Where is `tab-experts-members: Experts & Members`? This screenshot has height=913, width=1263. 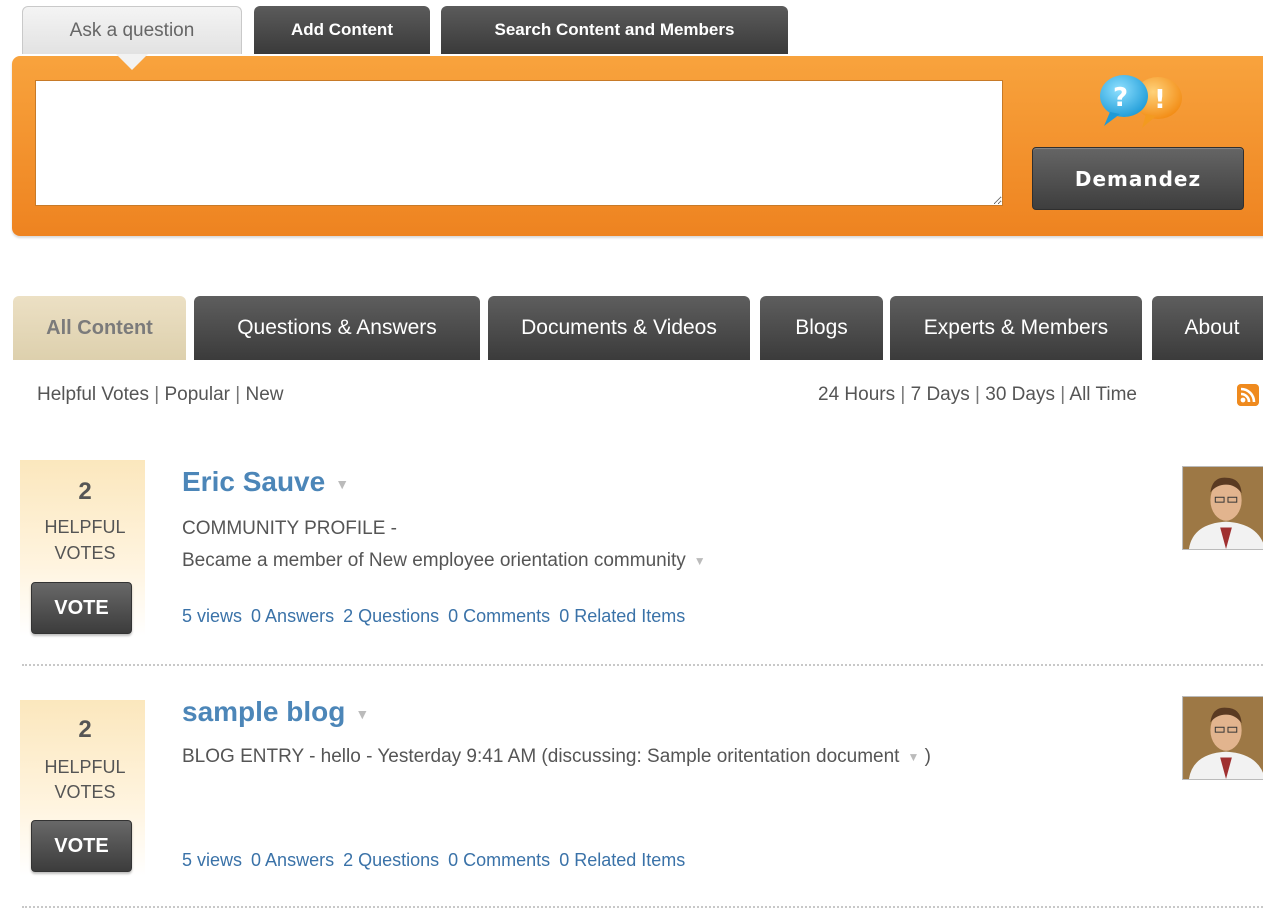
tab-experts-members: Experts & Members is located at coordinates (1016, 328).